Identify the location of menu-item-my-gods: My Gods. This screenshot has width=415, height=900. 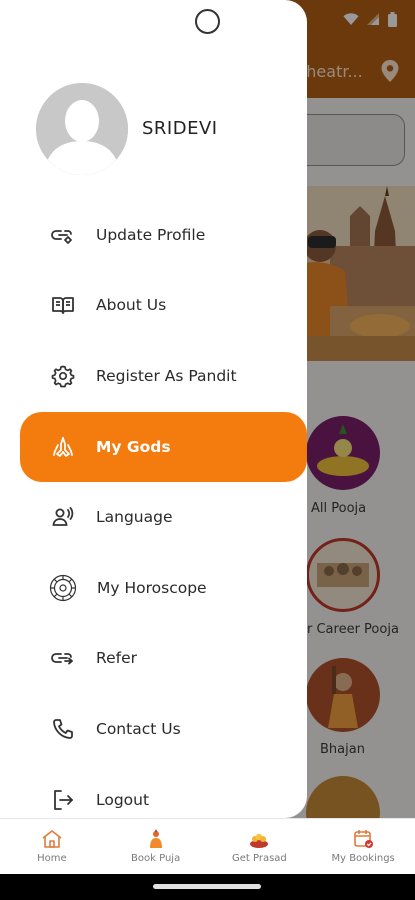
(163, 447).